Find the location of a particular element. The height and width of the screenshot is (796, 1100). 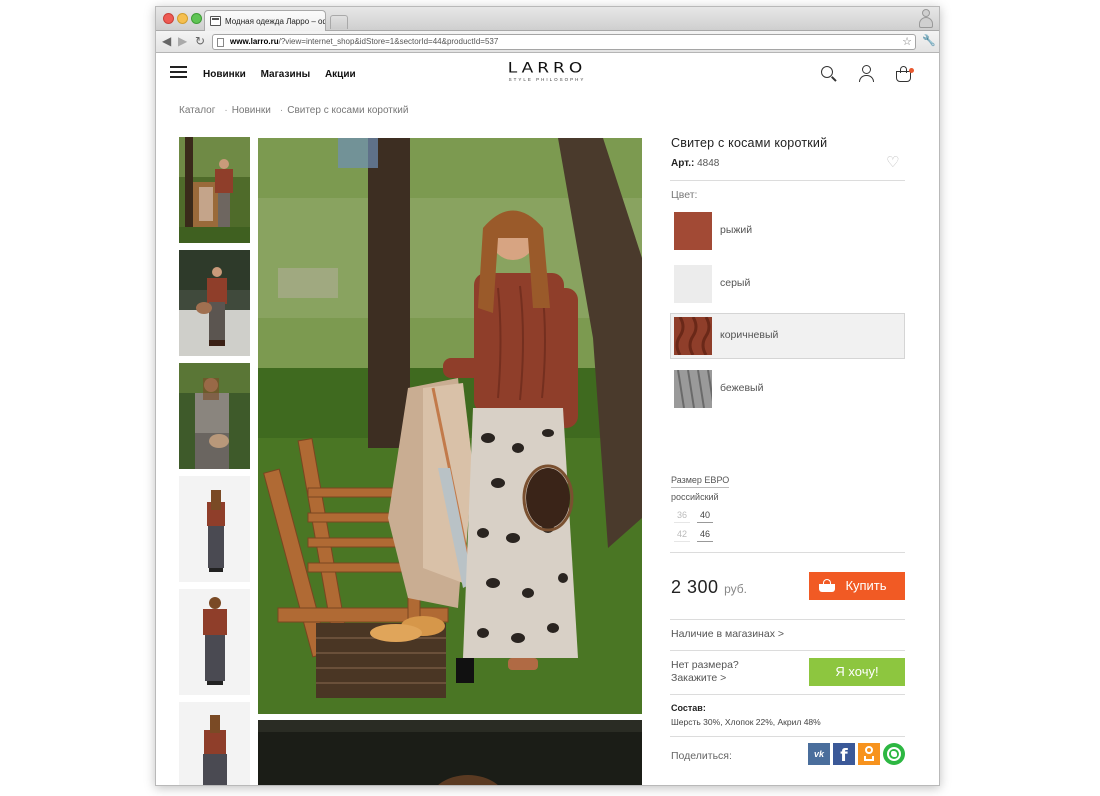

article-number: 4848 is located at coordinates (708, 163).